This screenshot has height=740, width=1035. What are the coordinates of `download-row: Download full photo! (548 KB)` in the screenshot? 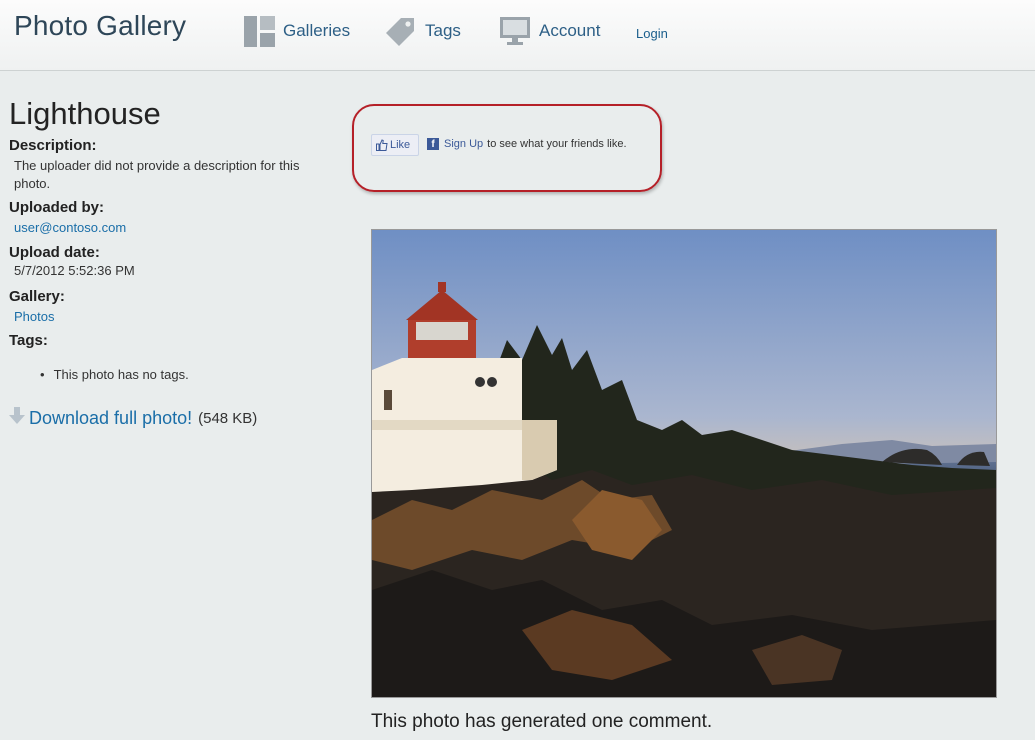 It's located at (133, 418).